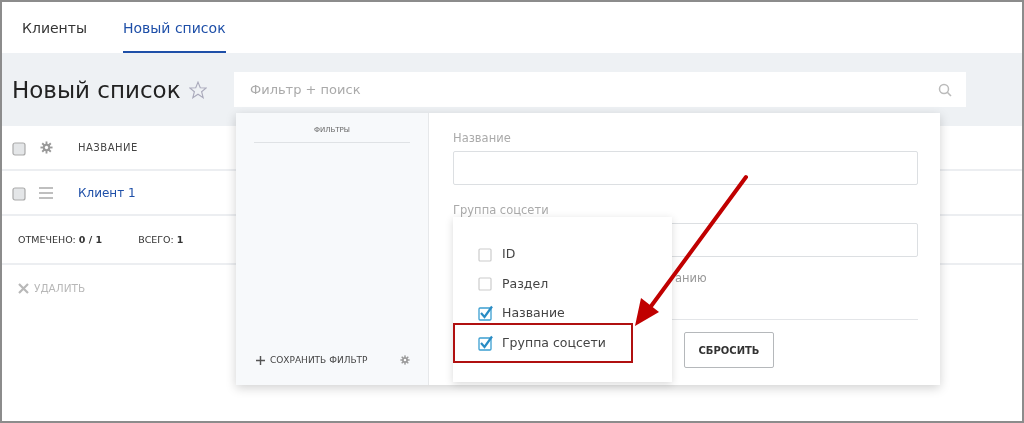 This screenshot has width=1024, height=423. What do you see at coordinates (161, 239) in the screenshot?
I see `summary-text: ВСЕГО: 1` at bounding box center [161, 239].